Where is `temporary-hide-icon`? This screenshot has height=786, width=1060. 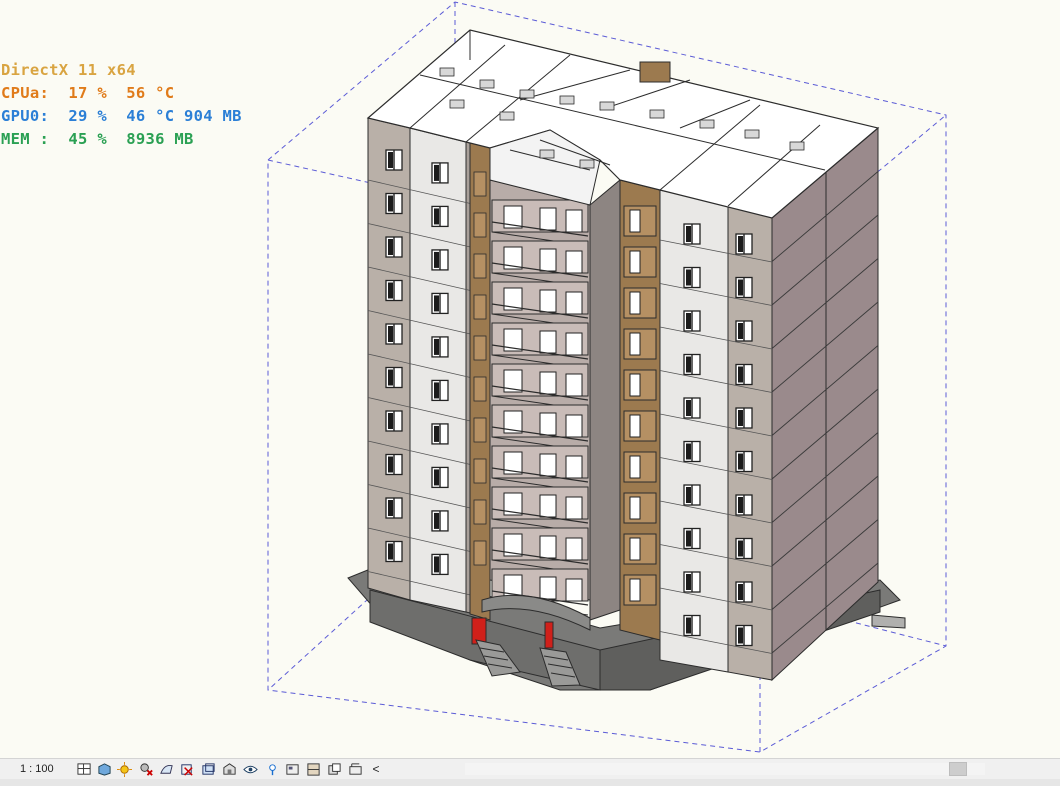 temporary-hide-icon is located at coordinates (250, 769).